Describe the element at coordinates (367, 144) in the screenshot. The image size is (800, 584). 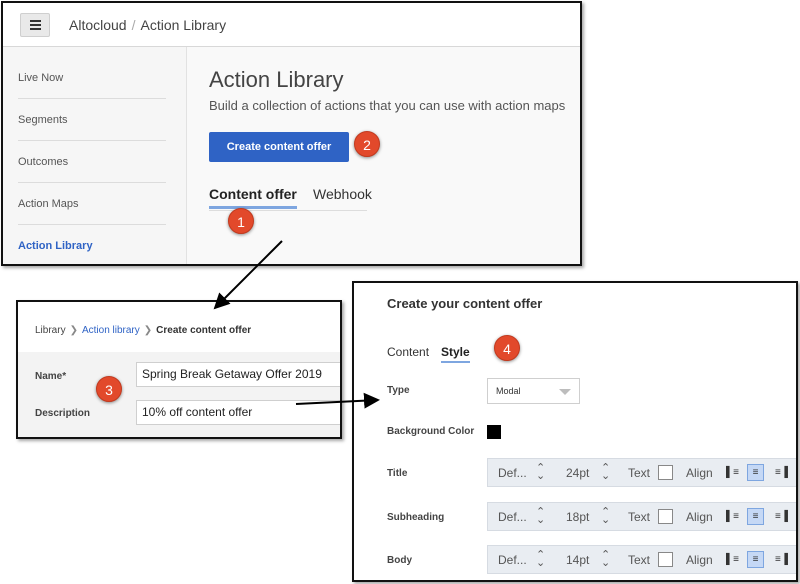
I see `callout-2: 2` at that location.